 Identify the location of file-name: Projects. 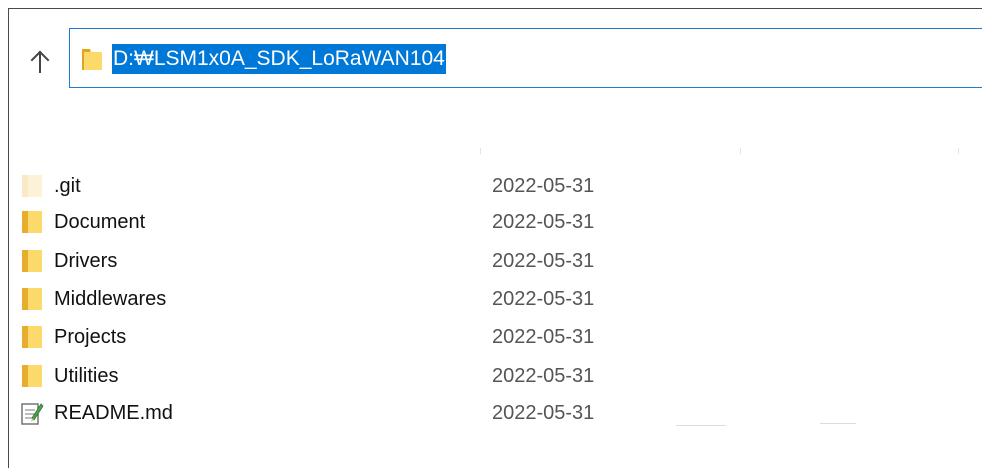
(90, 337).